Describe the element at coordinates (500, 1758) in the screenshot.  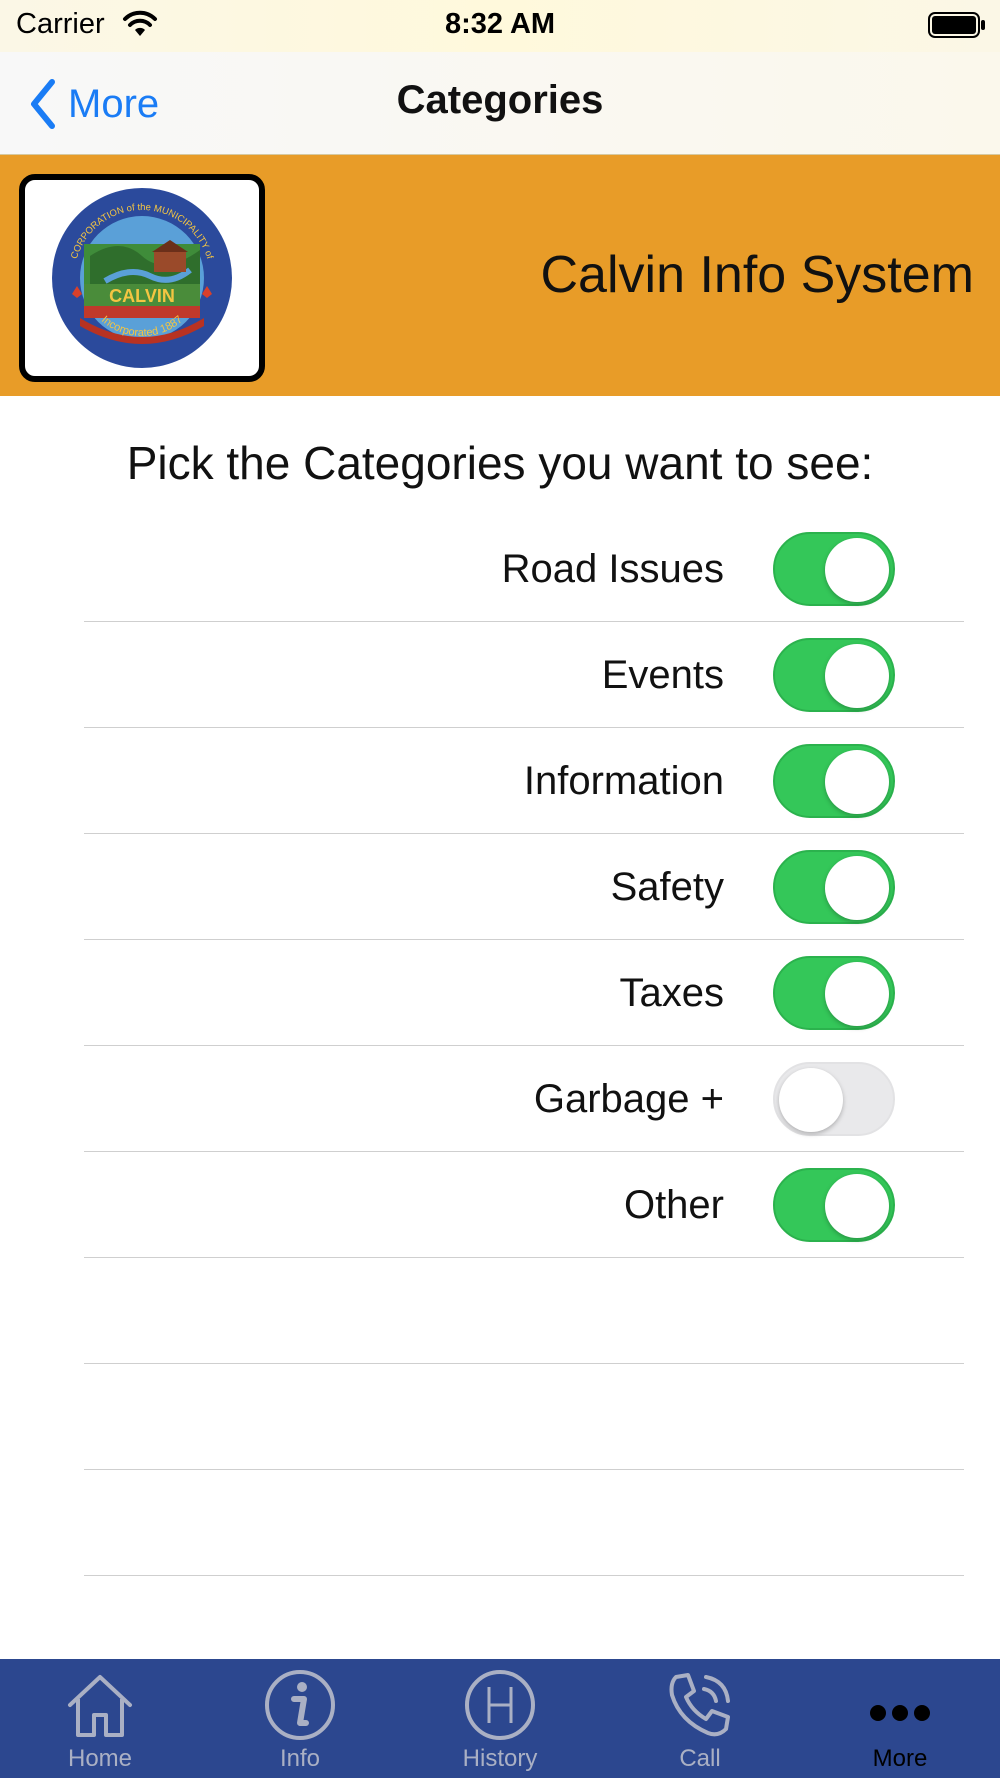
I see `tab-label: History` at that location.